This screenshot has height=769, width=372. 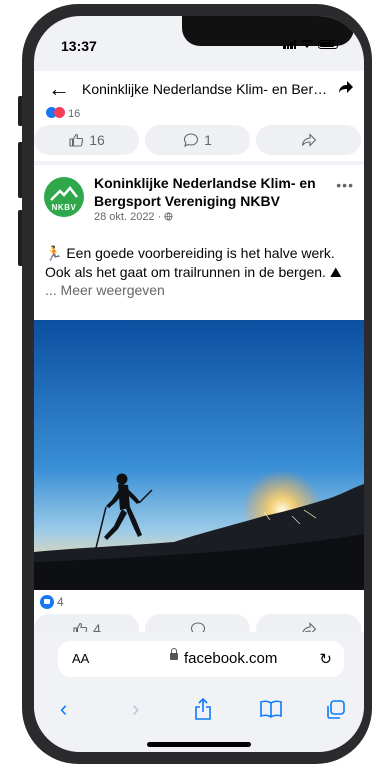 What do you see at coordinates (199, 744) in the screenshot?
I see `home-indicator` at bounding box center [199, 744].